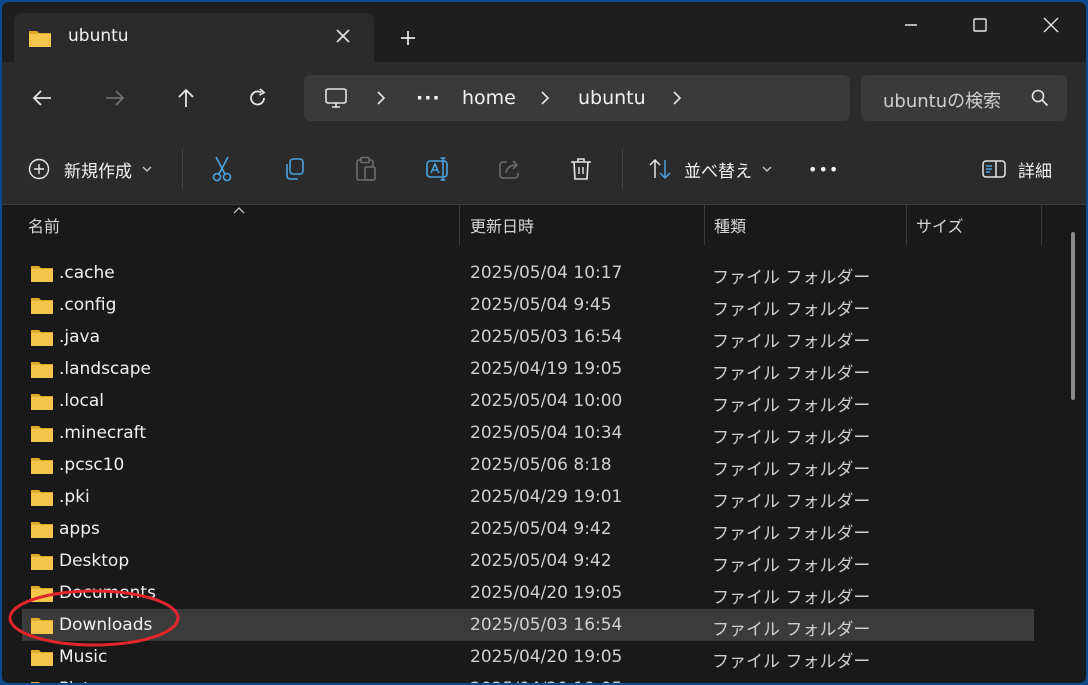 The image size is (1088, 685). Describe the element at coordinates (90, 169) in the screenshot. I see `new-button: 新規作成` at that location.